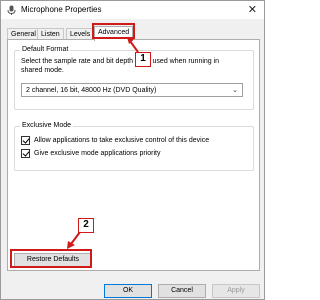 This screenshot has width=320, height=300. I want to click on window-title: Microphone Properties, so click(61, 9).